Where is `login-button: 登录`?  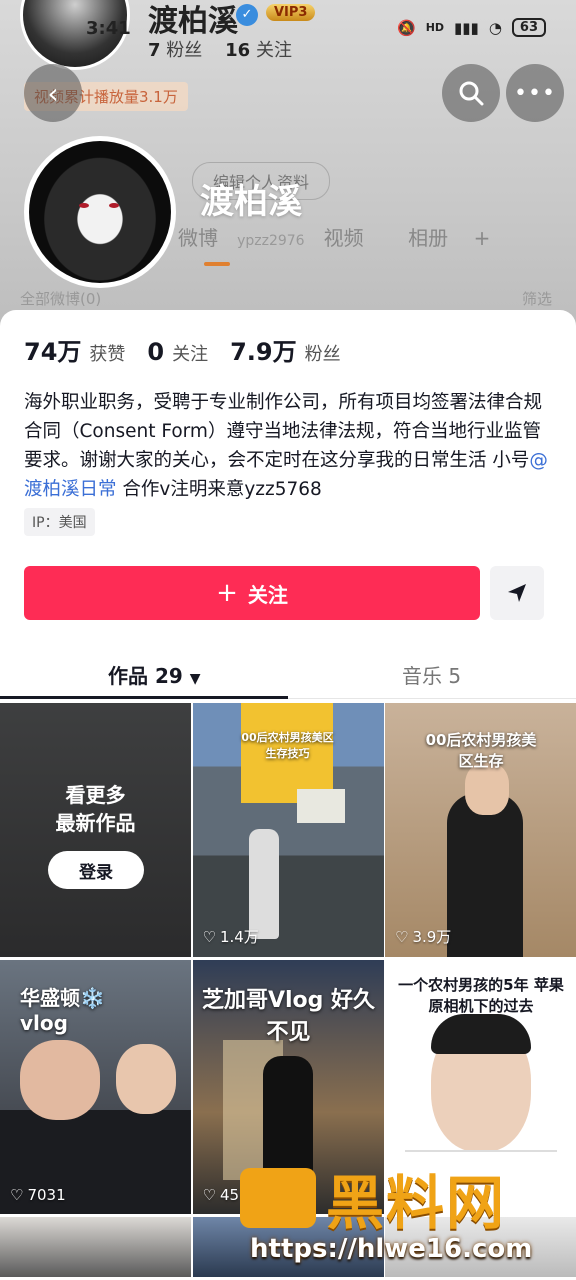
login-button: 登录 is located at coordinates (96, 870).